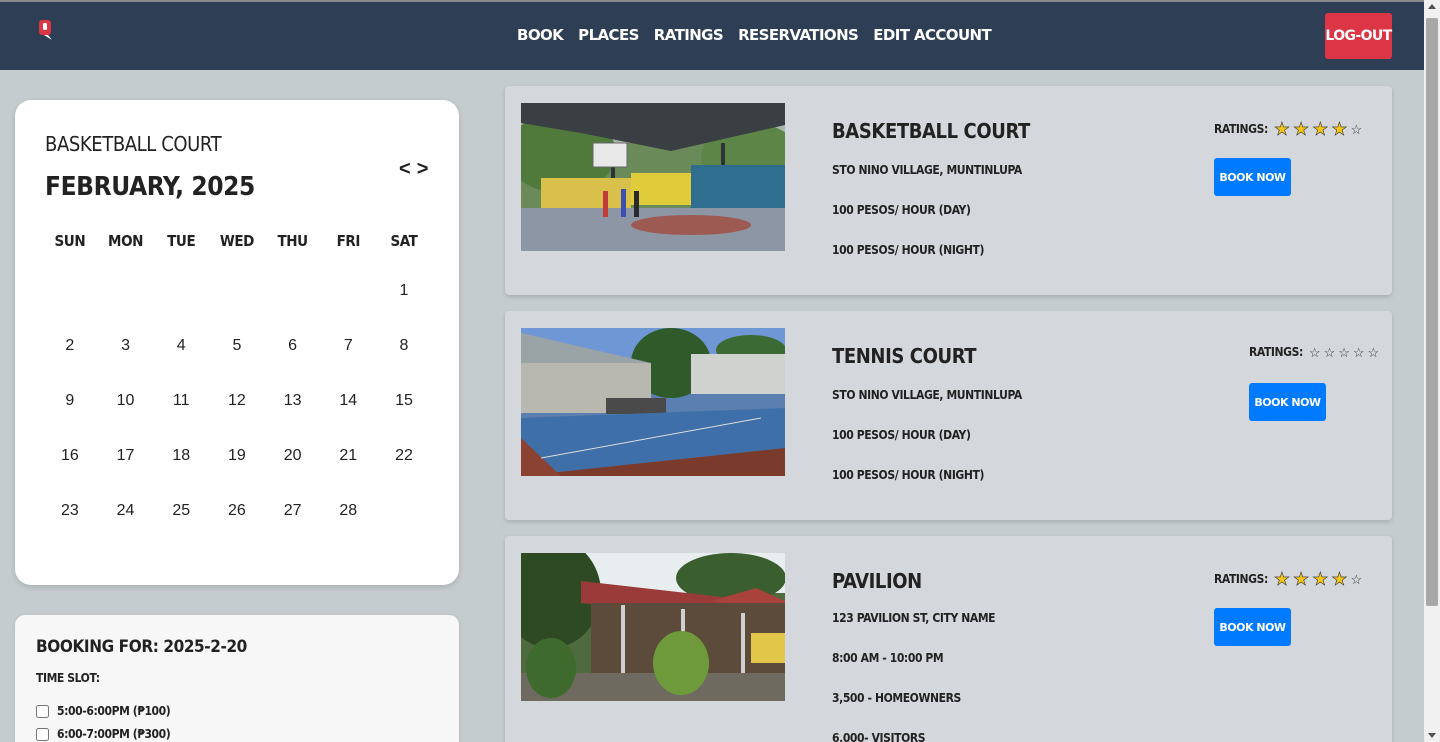 The image size is (1440, 742). What do you see at coordinates (46, 30) in the screenshot?
I see `logo-icon` at bounding box center [46, 30].